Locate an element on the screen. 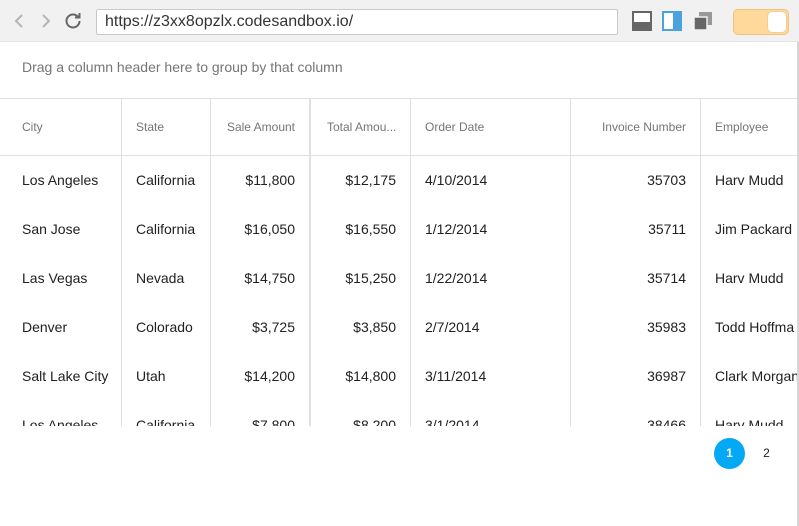 The height and width of the screenshot is (526, 799). cell-order-date: 4/10/2014 is located at coordinates (456, 180).